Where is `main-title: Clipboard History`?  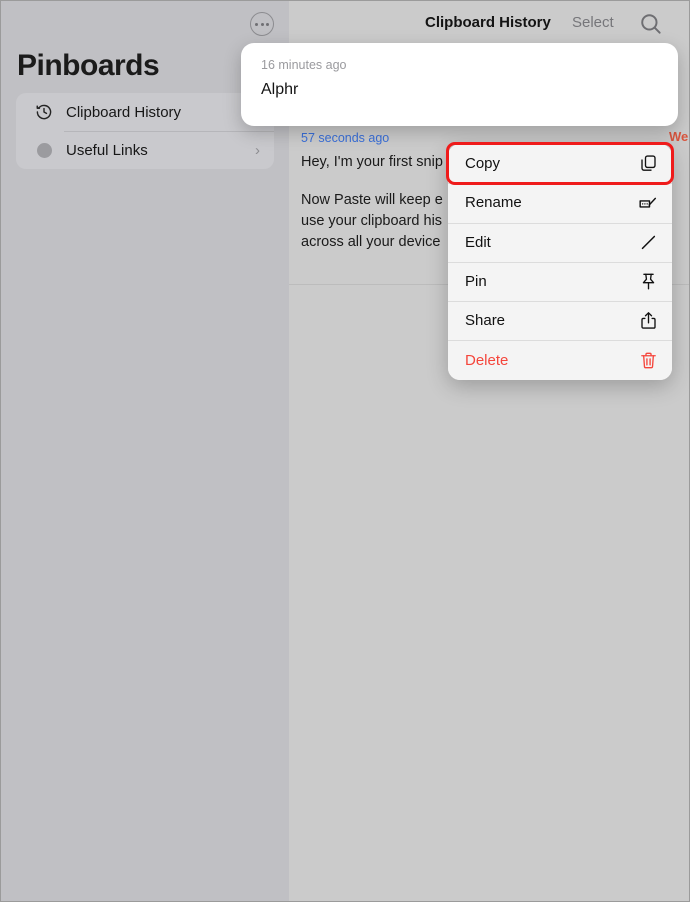
main-title: Clipboard History is located at coordinates (488, 22).